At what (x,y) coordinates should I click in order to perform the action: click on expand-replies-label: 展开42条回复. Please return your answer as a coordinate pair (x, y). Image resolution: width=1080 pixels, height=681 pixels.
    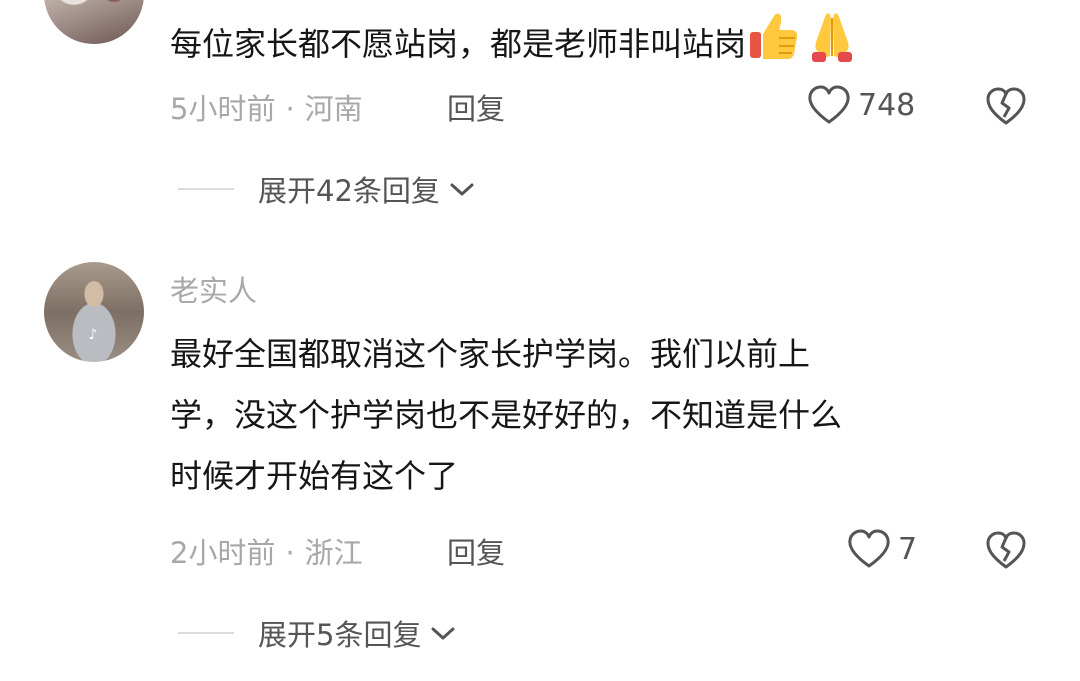
    Looking at the image, I should click on (349, 191).